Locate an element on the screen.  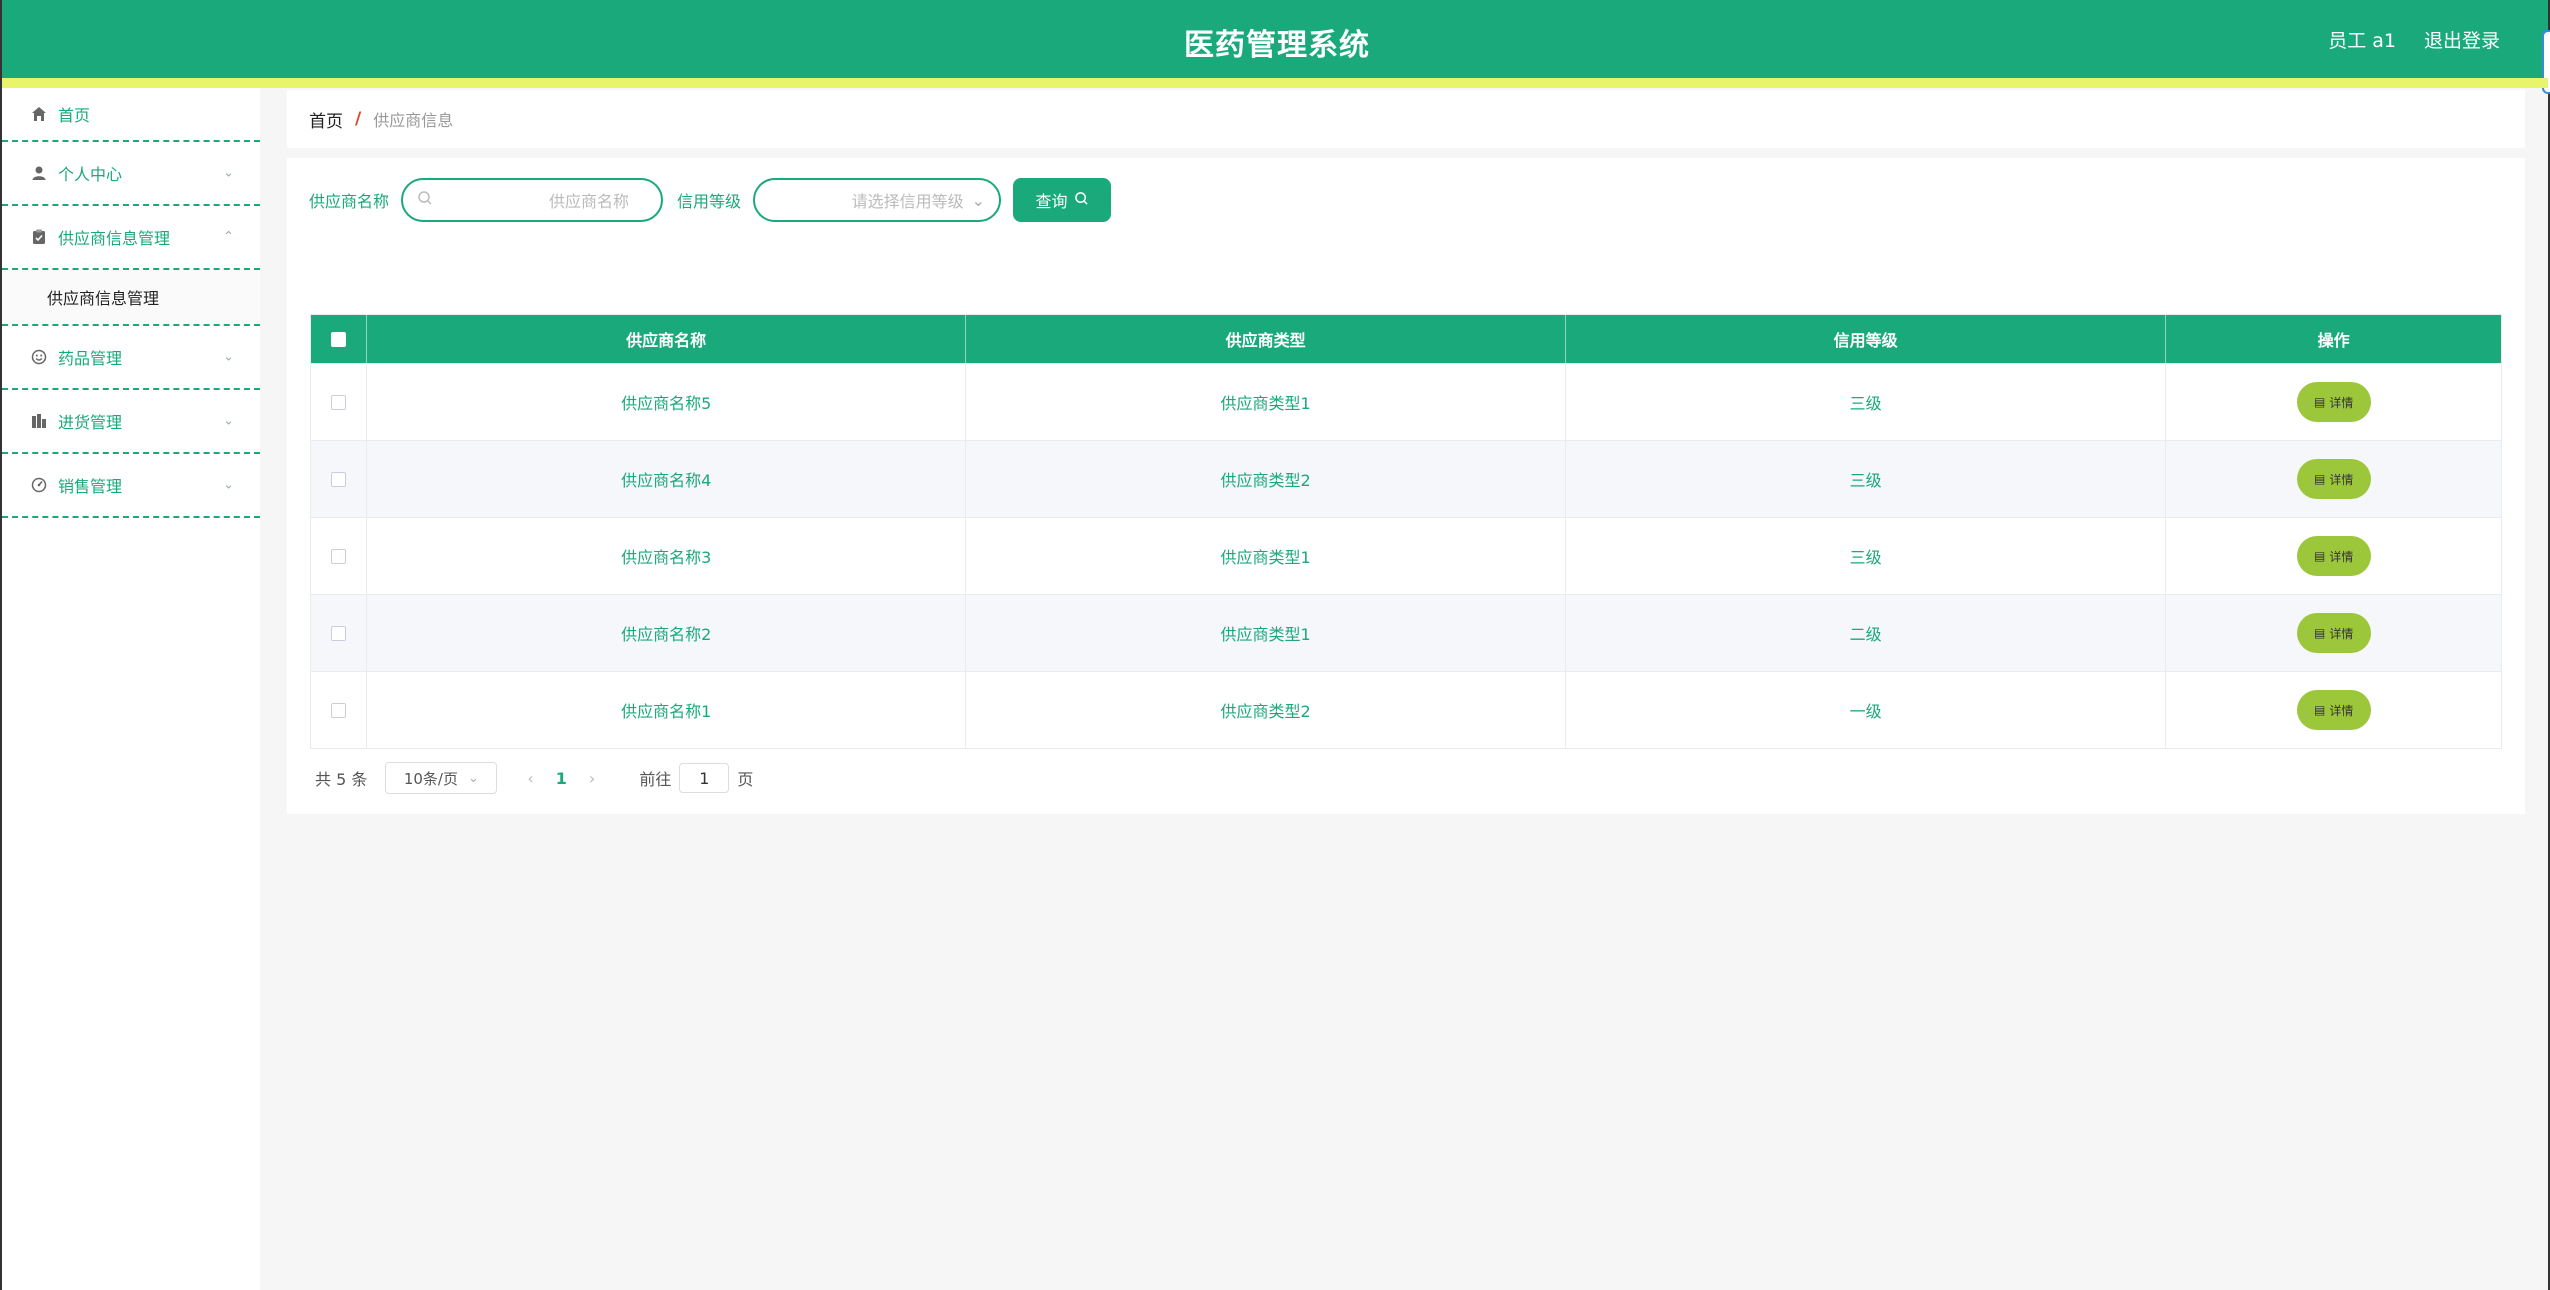
sidebar-item-purchase-management: 进货管理 ⌄ is located at coordinates (131, 422).